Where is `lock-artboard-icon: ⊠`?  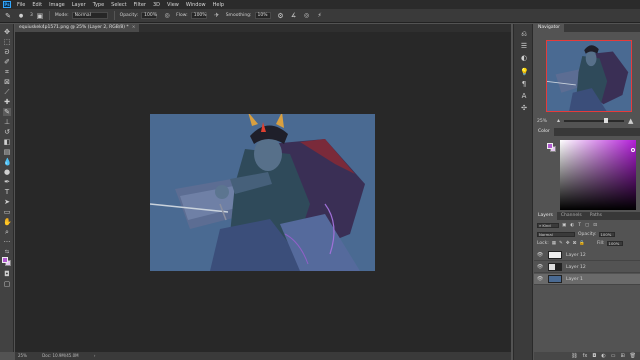 lock-artboard-icon: ⊠ is located at coordinates (575, 243).